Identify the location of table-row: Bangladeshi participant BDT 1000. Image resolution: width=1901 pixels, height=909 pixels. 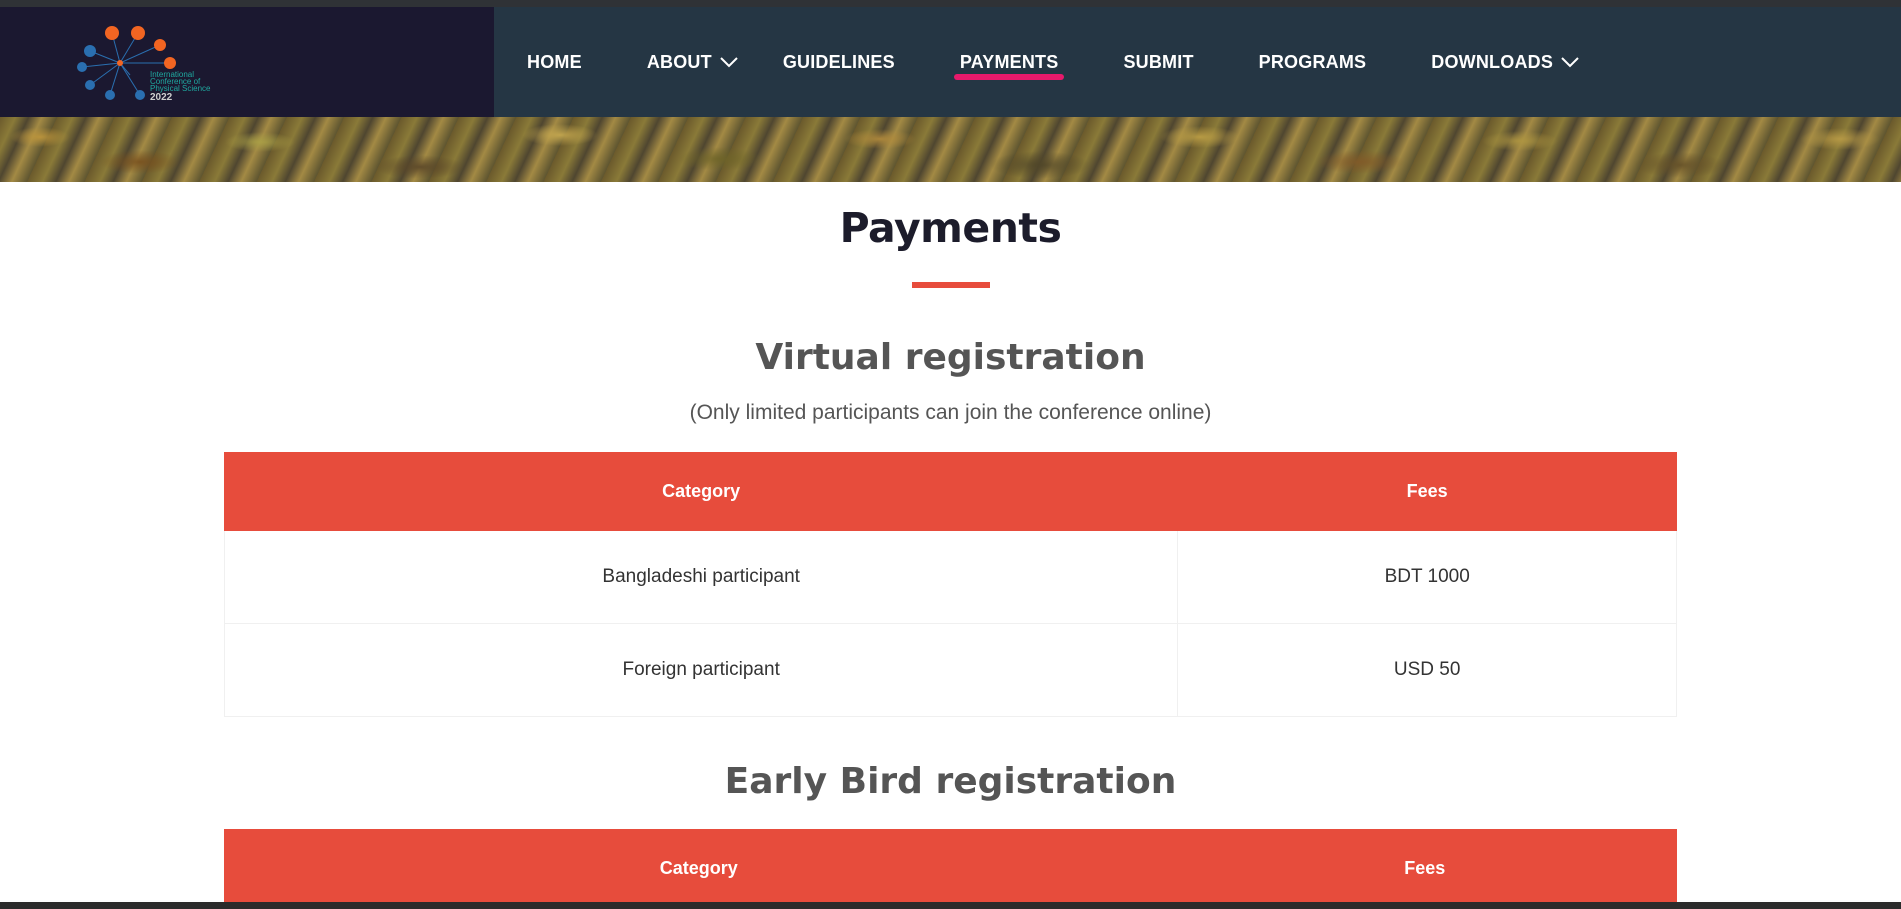
(950, 577).